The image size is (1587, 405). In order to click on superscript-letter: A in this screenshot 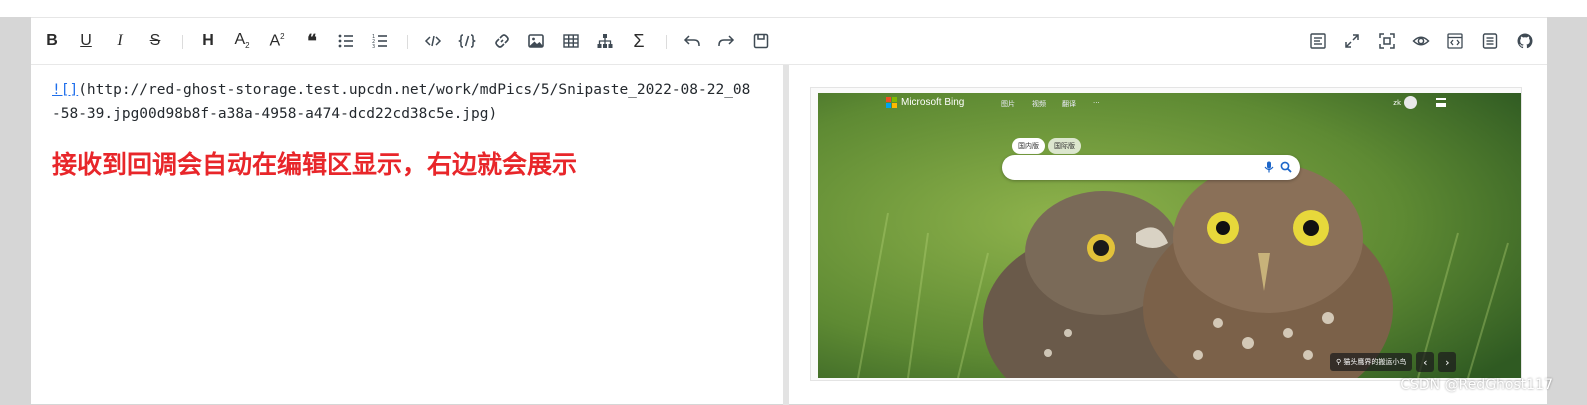, I will do `click(275, 41)`.